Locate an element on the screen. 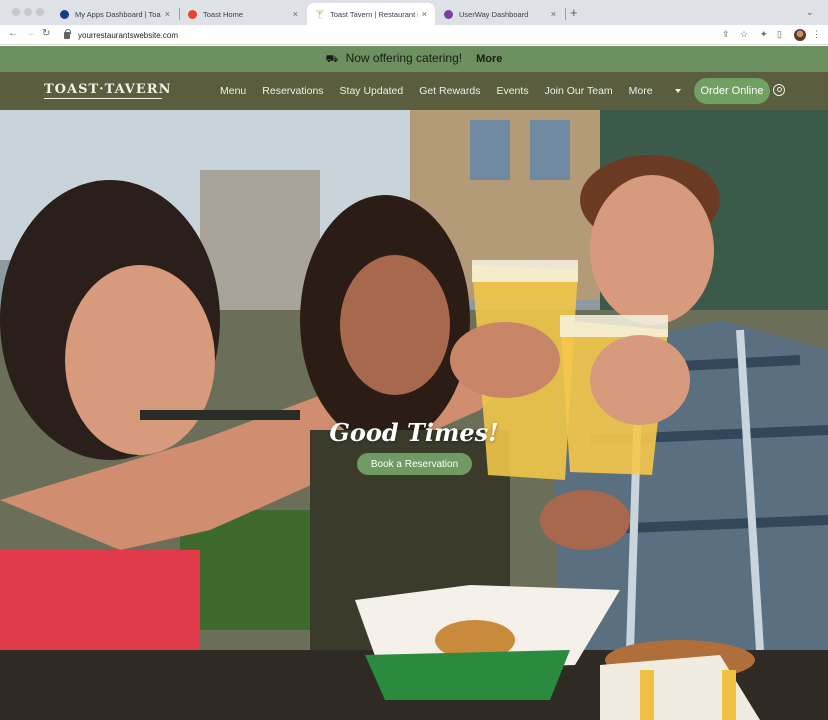 This screenshot has width=828, height=720. tab-divider is located at coordinates (565, 14).